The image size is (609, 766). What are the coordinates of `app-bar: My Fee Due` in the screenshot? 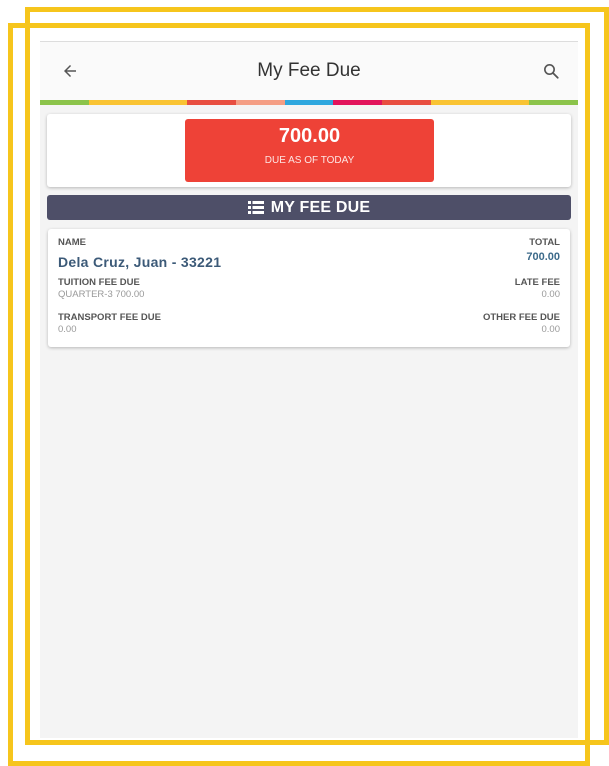 It's located at (309, 71).